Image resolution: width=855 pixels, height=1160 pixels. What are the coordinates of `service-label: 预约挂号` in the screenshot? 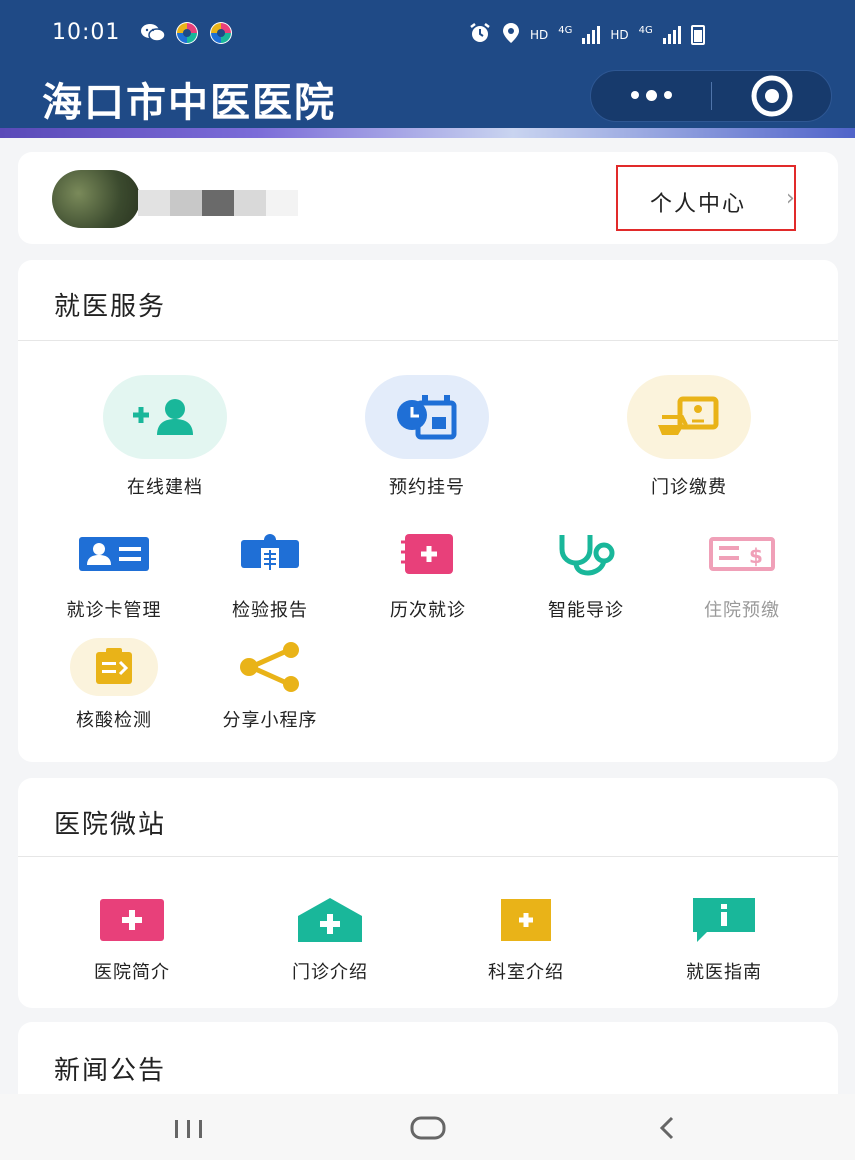 It's located at (427, 487).